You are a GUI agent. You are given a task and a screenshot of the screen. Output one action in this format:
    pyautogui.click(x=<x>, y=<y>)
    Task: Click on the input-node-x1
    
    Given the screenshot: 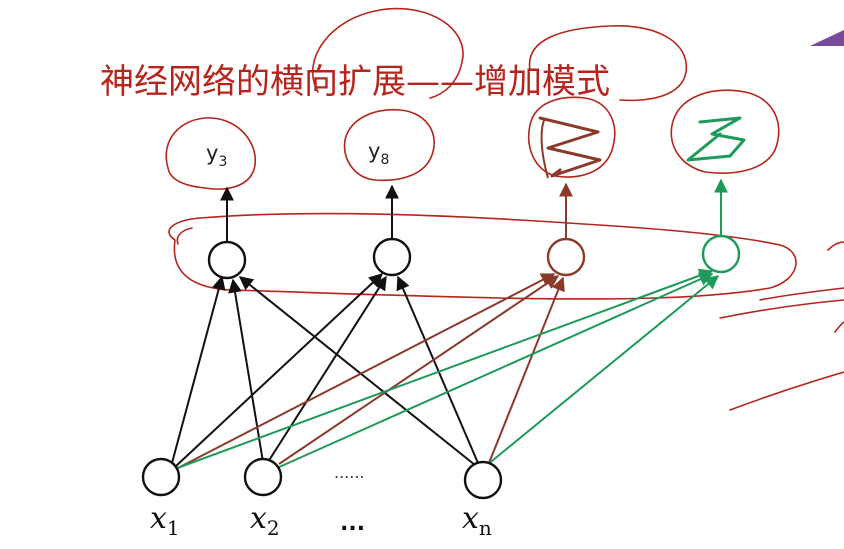 What is the action you would take?
    pyautogui.click(x=161, y=477)
    